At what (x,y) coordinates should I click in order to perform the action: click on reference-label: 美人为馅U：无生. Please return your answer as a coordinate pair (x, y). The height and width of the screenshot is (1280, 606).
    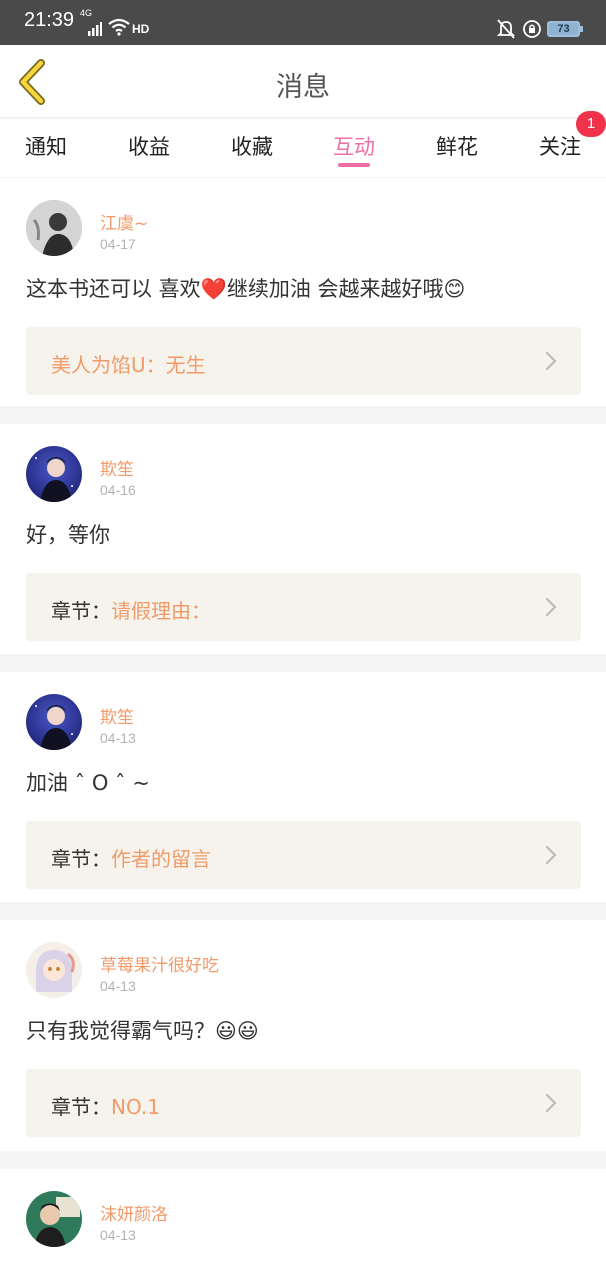
    Looking at the image, I should click on (128, 363).